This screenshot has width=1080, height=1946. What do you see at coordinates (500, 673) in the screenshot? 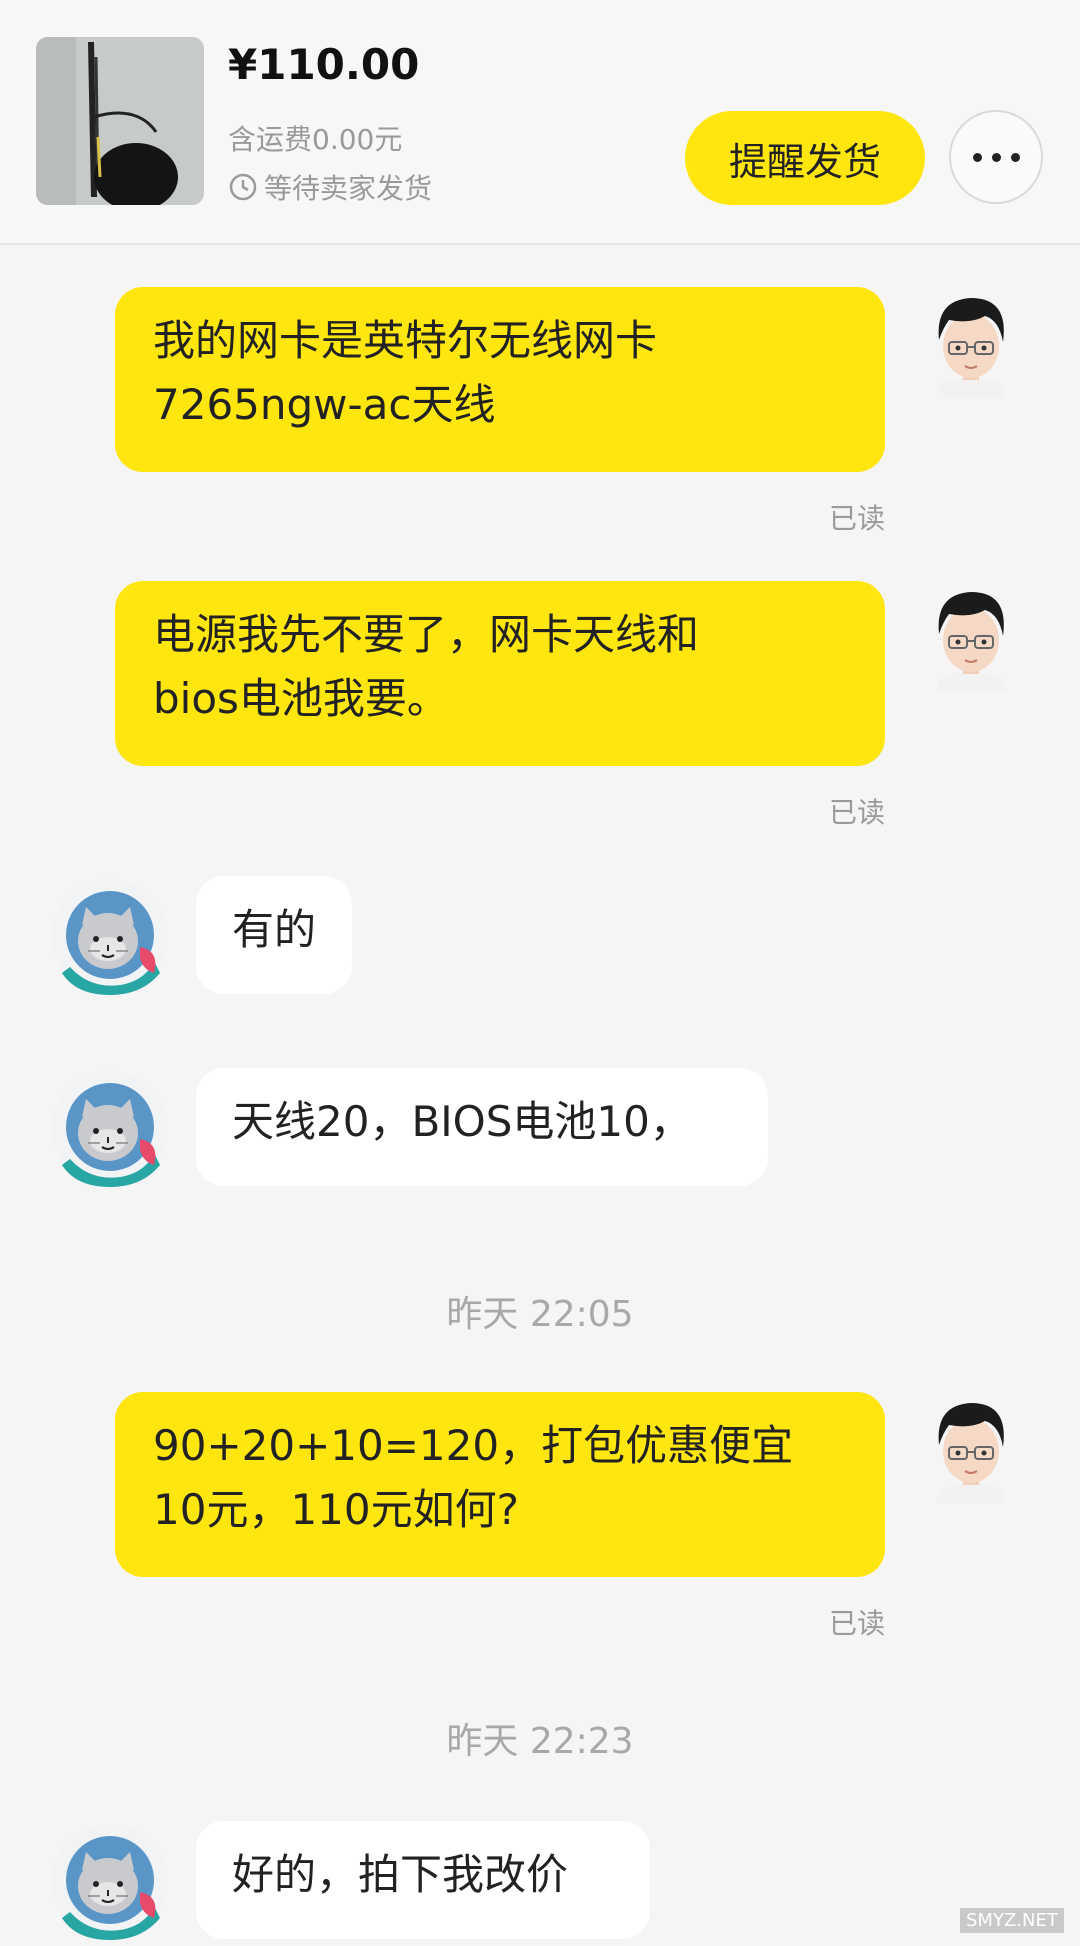
I see `message-bubble-sent: 电源我先不要了，网卡天线和 bios电池我要。` at bounding box center [500, 673].